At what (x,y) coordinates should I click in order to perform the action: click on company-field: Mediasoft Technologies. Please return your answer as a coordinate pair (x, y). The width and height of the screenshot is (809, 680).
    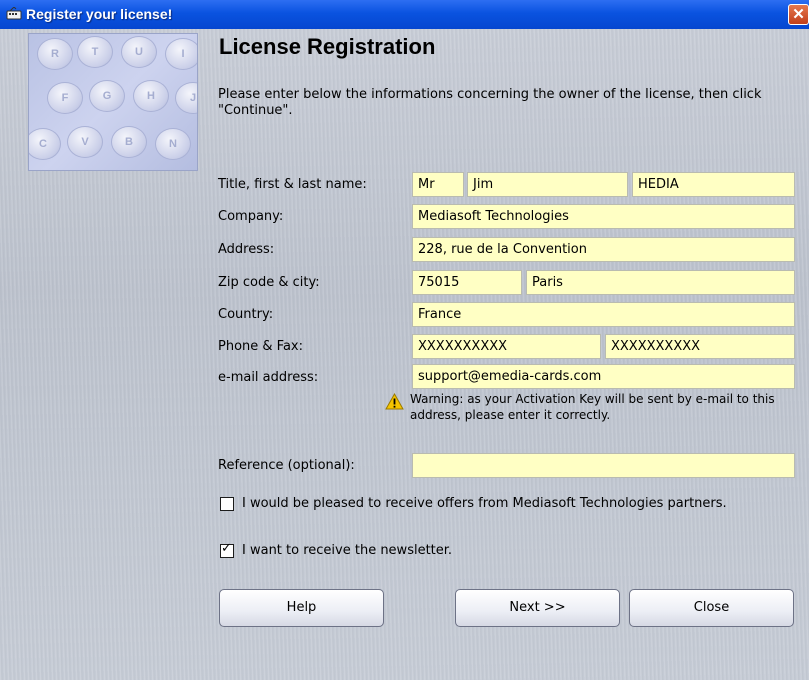
    Looking at the image, I should click on (603, 216).